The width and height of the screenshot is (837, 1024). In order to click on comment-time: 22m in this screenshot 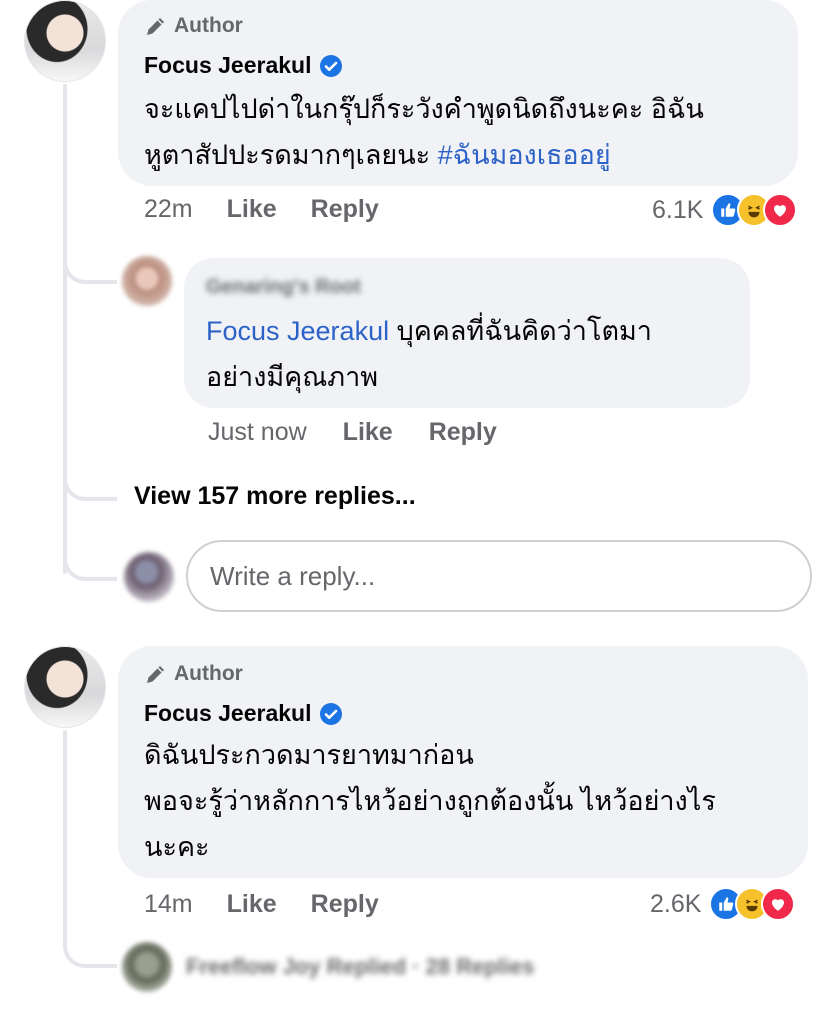, I will do `click(168, 209)`.